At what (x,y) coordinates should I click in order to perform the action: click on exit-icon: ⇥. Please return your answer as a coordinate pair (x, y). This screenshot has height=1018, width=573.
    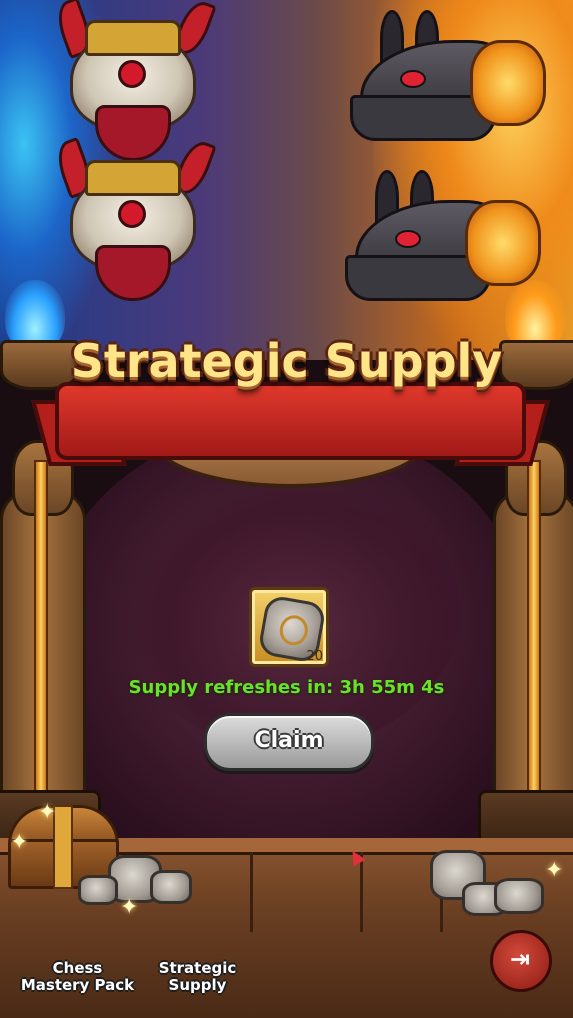
    Looking at the image, I should click on (520, 959).